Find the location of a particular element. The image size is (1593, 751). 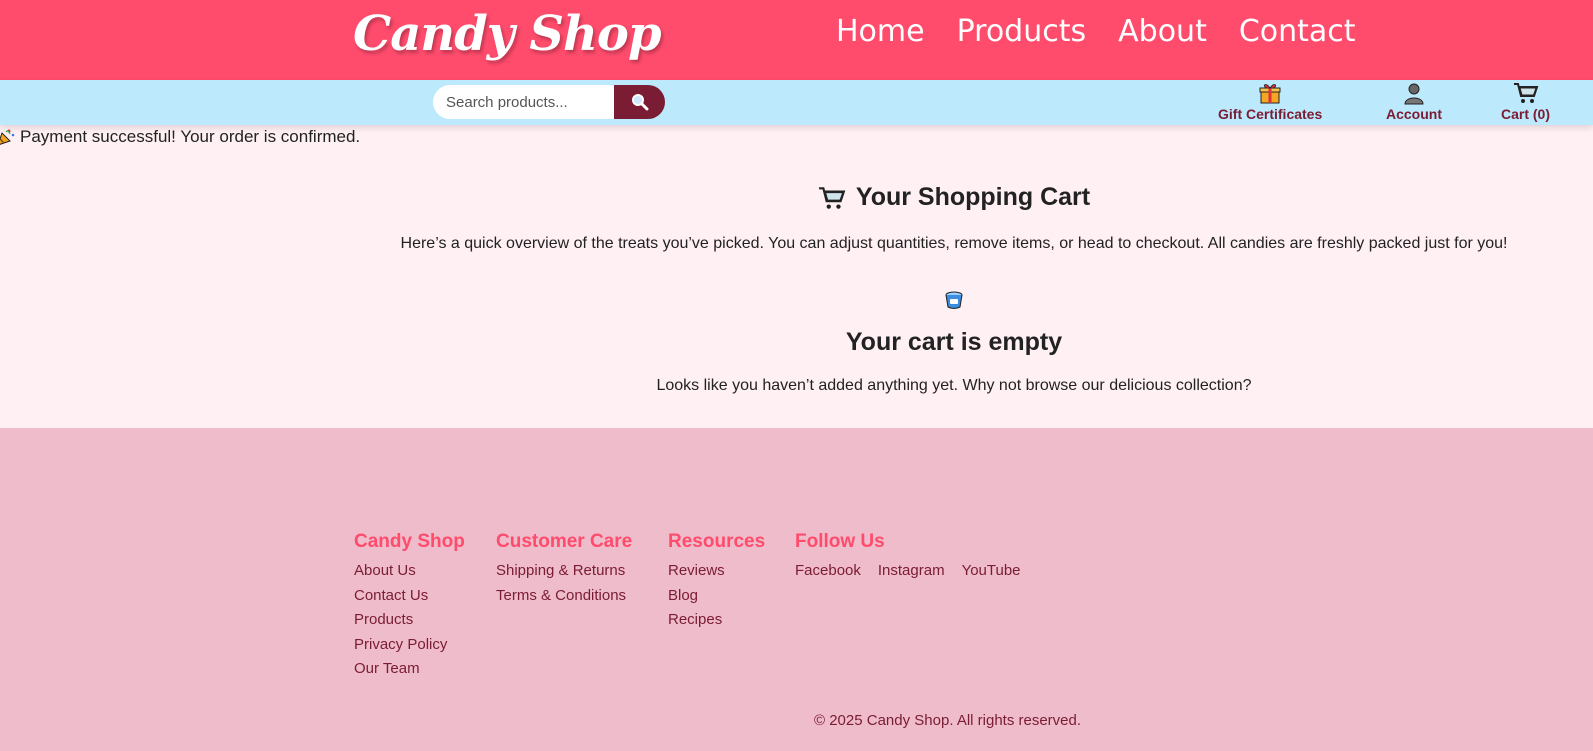

account-icon is located at coordinates (1414, 94).